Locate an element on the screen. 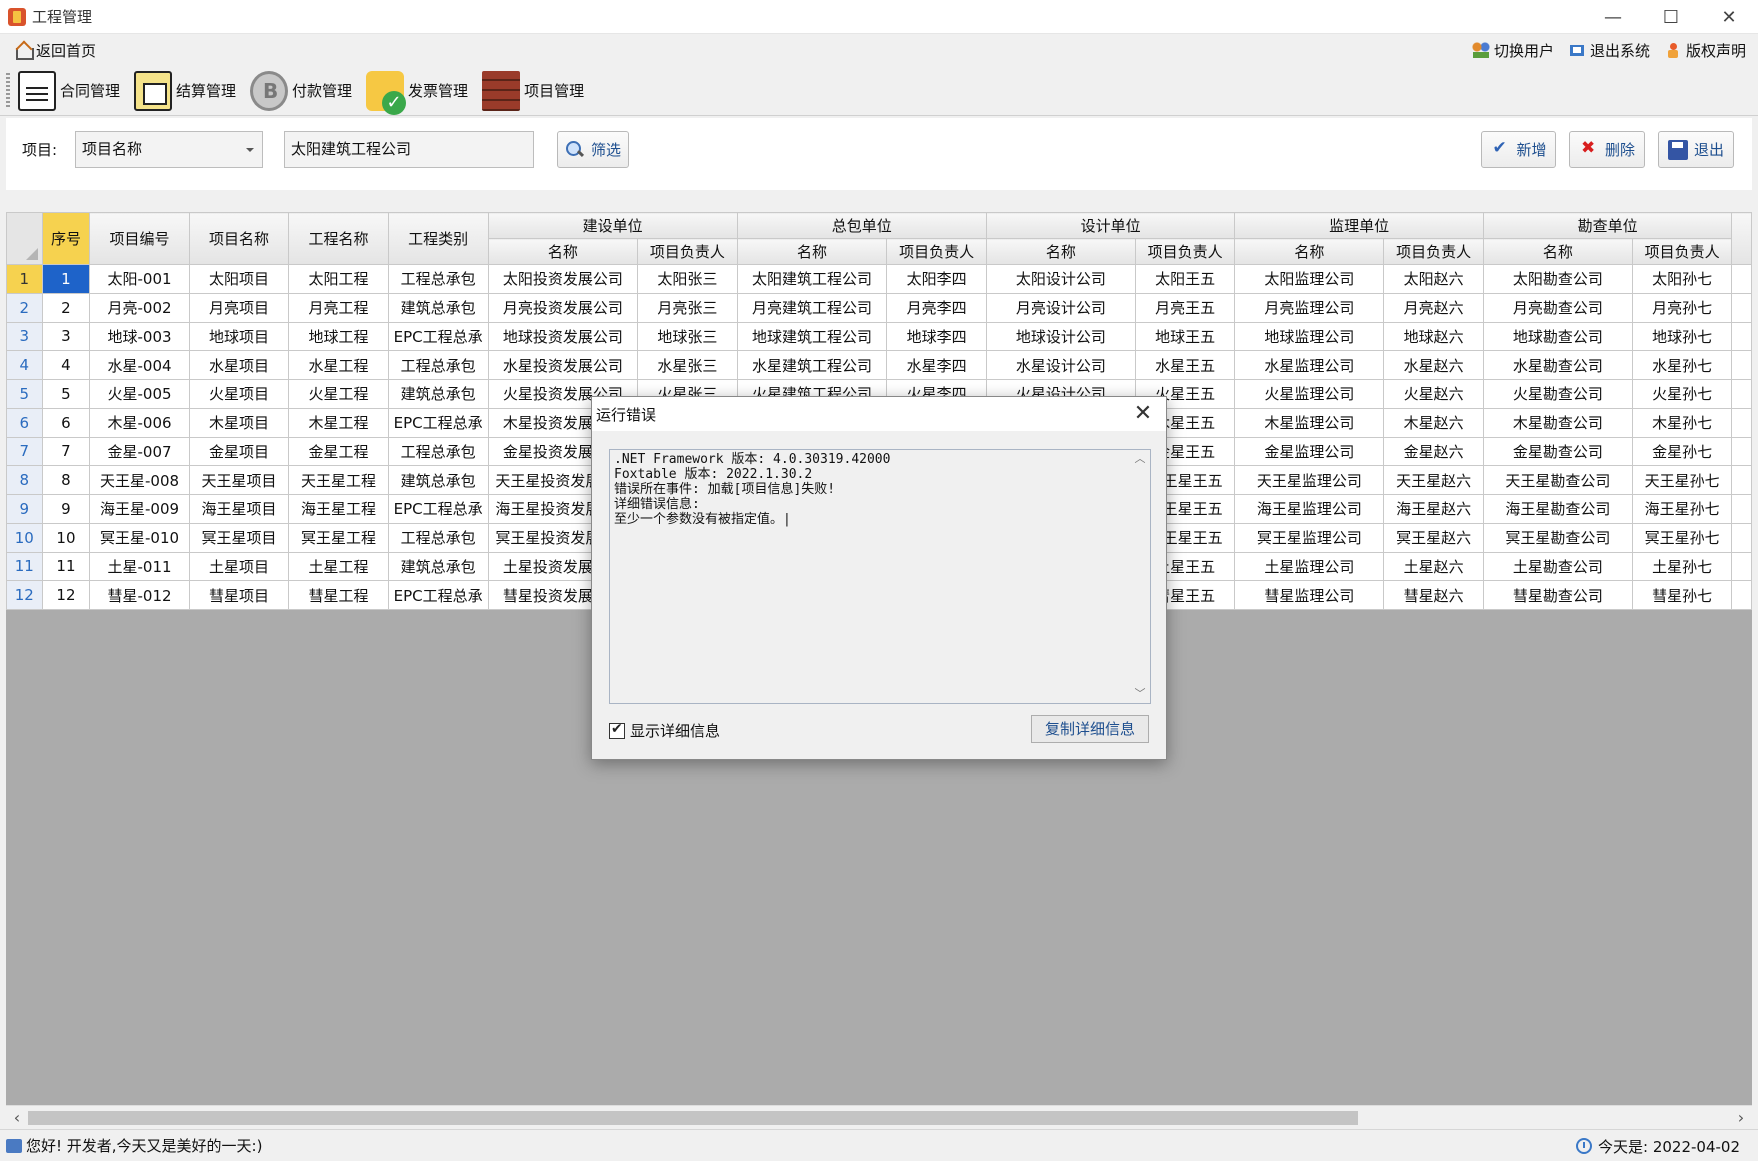 The height and width of the screenshot is (1161, 1758). copyright-button: 版权声明 is located at coordinates (1705, 50).